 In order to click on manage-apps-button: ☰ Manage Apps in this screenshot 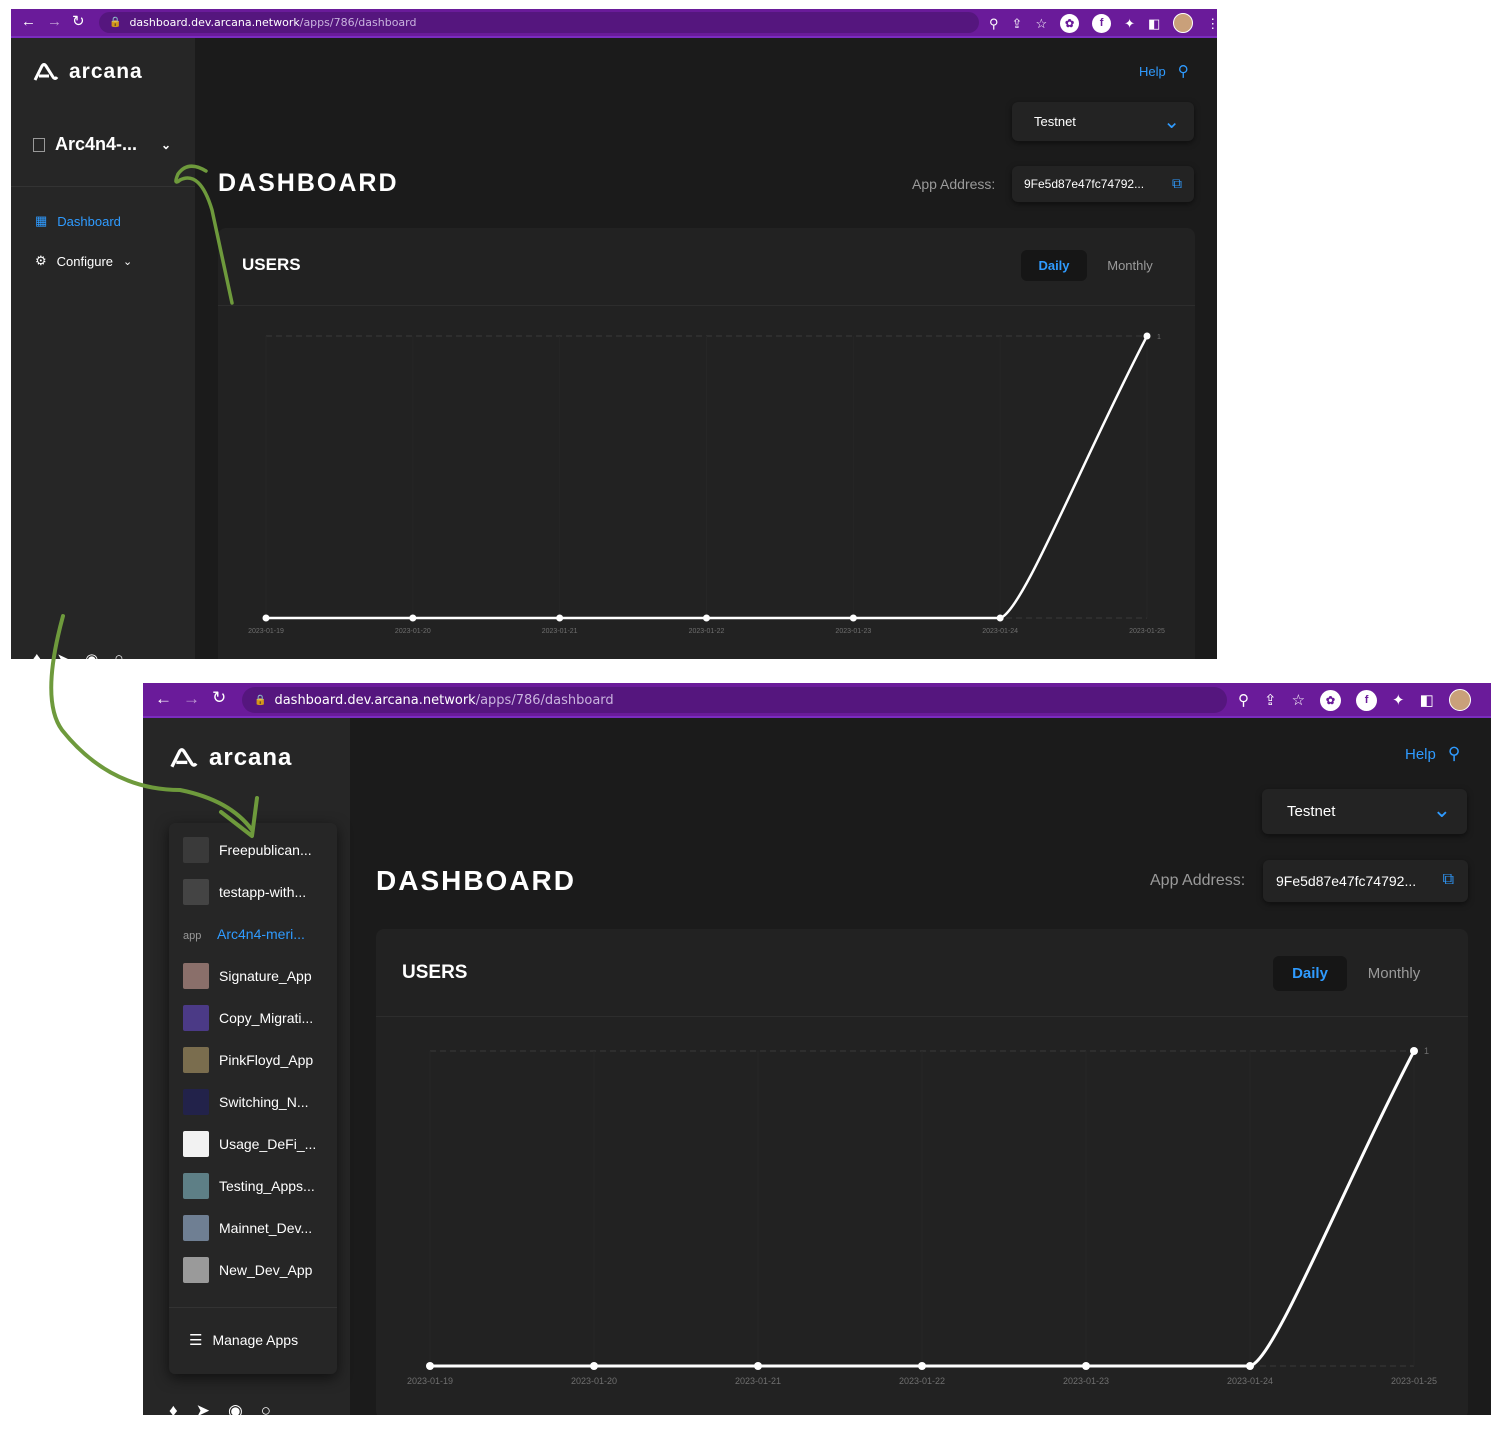, I will do `click(243, 1340)`.